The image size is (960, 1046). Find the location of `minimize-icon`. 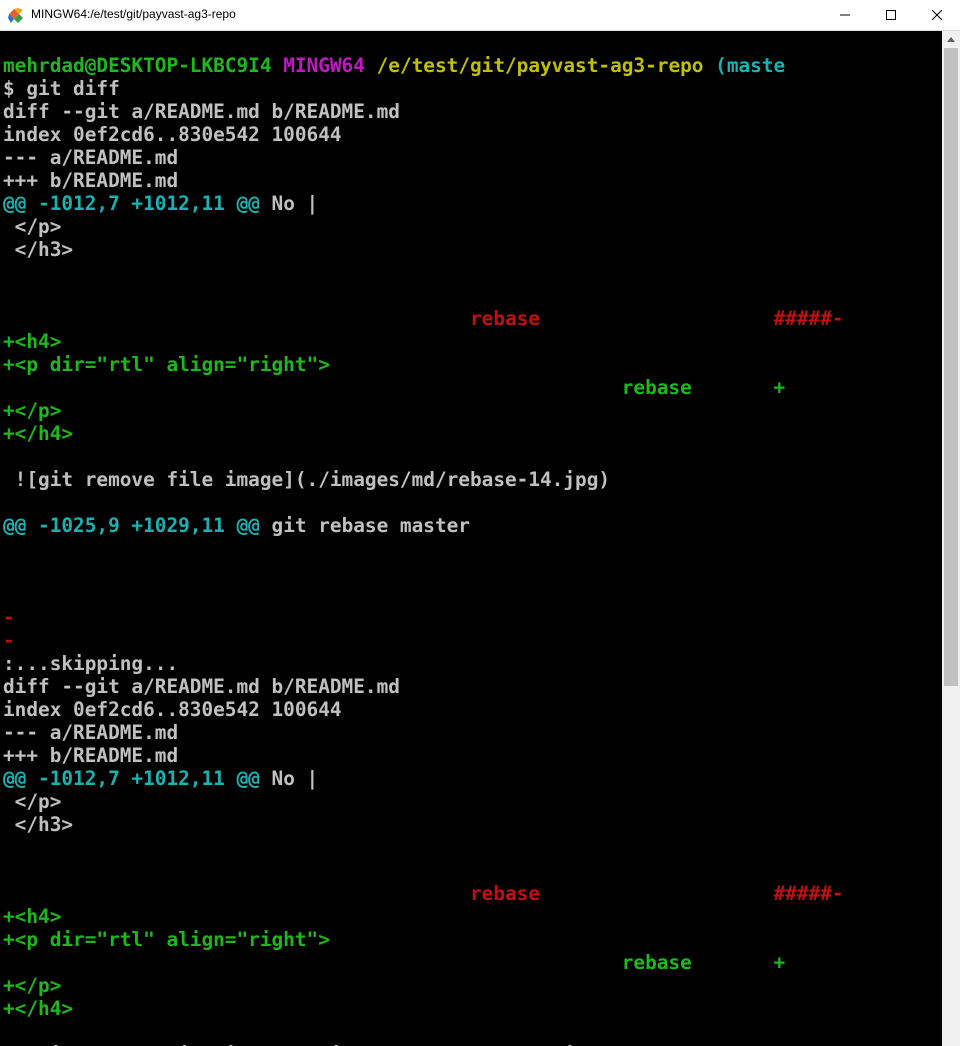

minimize-icon is located at coordinates (845, 15).